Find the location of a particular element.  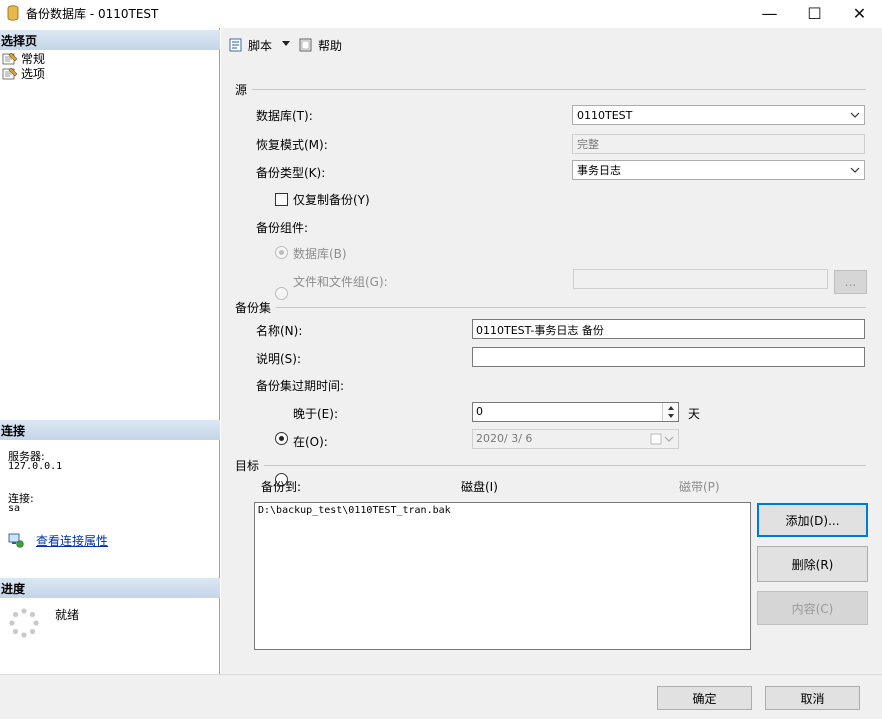

progress-spinner-icon is located at coordinates (24, 623).